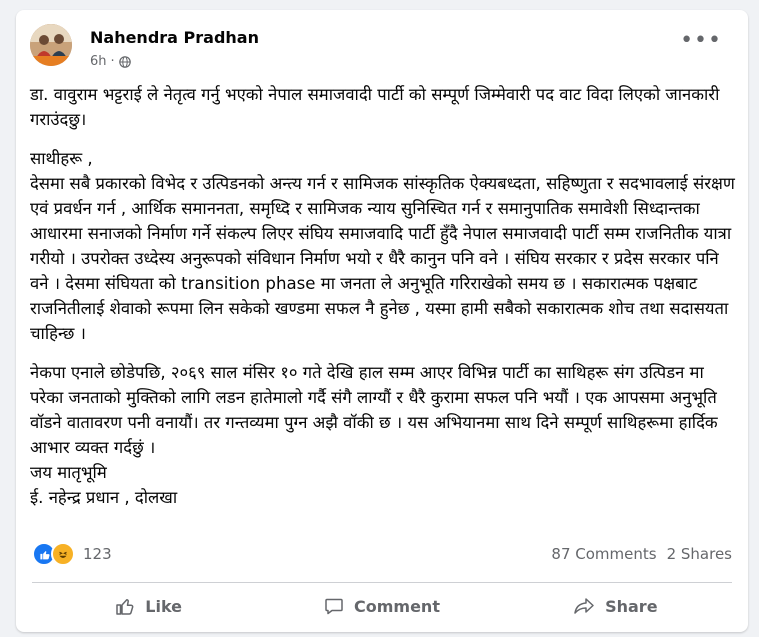 The height and width of the screenshot is (637, 759). Describe the element at coordinates (701, 41) in the screenshot. I see `more-options-icon: •••` at that location.